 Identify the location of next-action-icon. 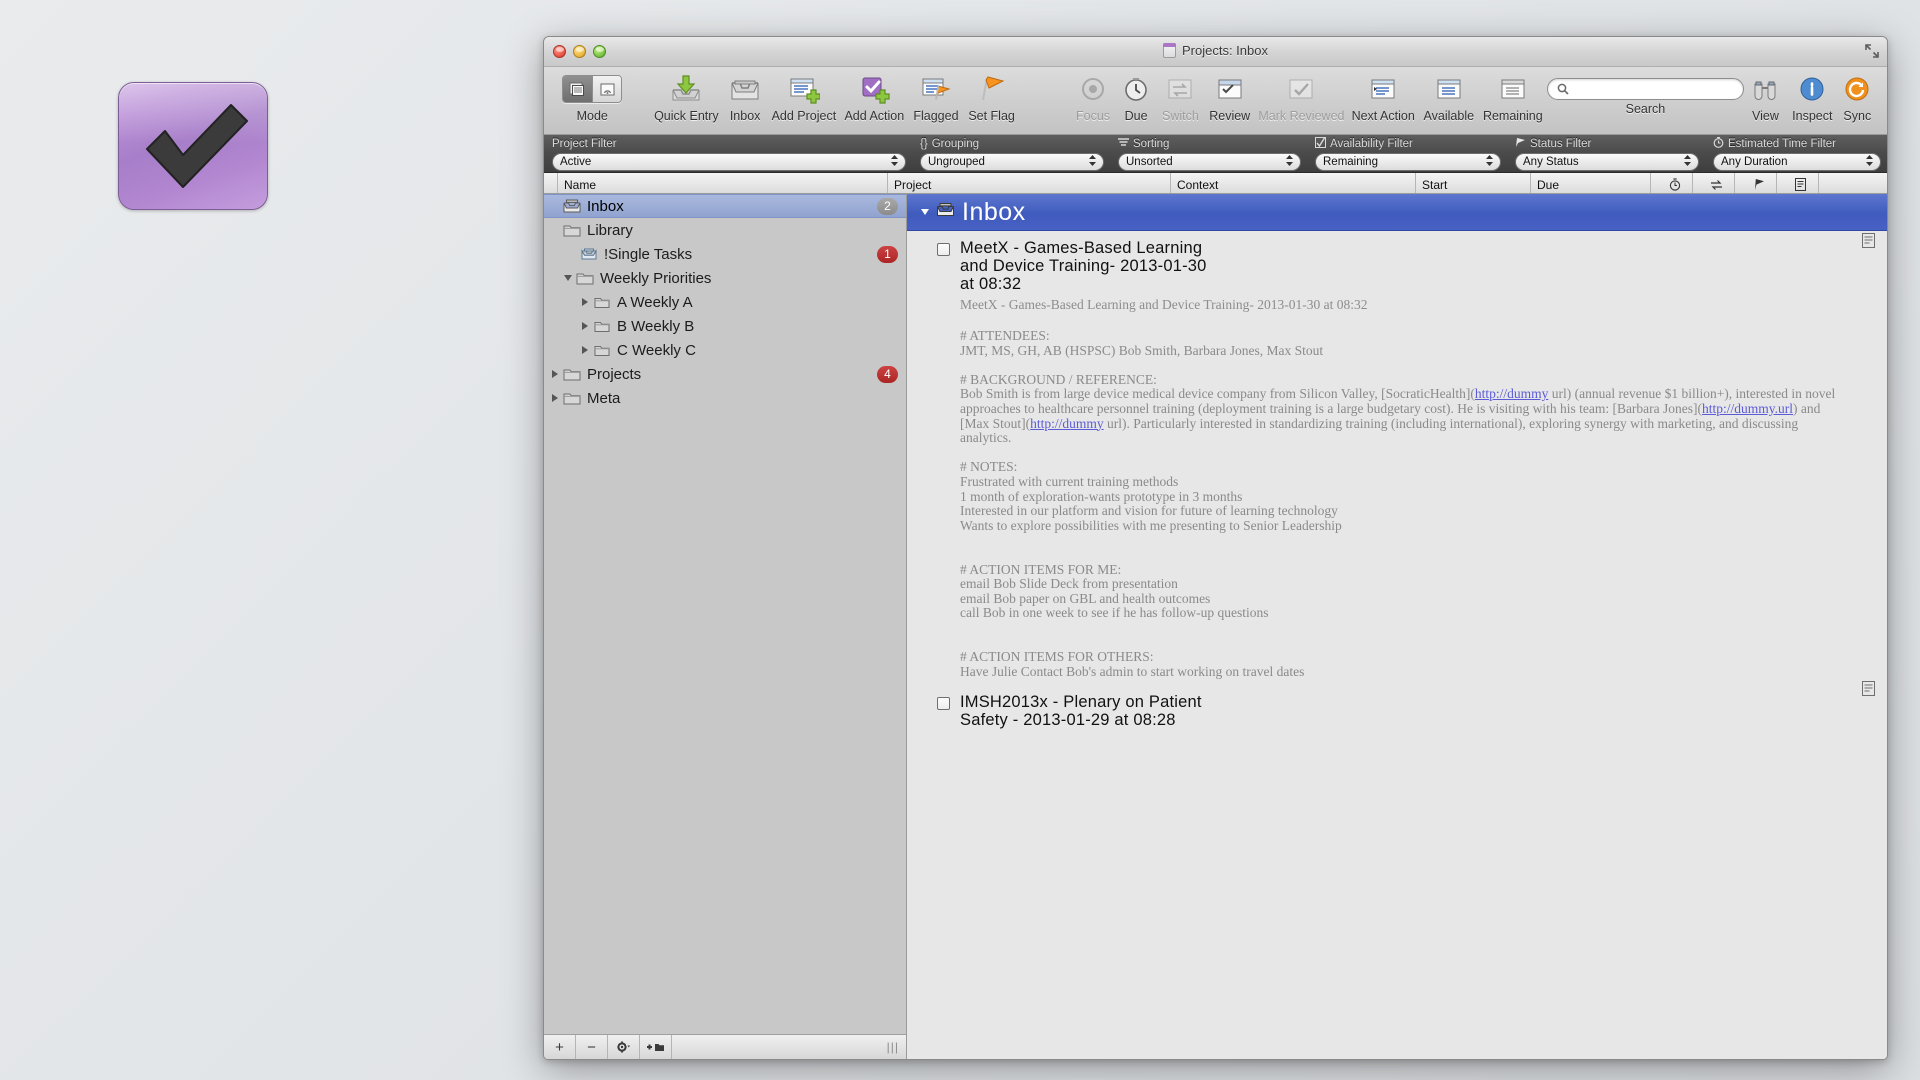
(1383, 89).